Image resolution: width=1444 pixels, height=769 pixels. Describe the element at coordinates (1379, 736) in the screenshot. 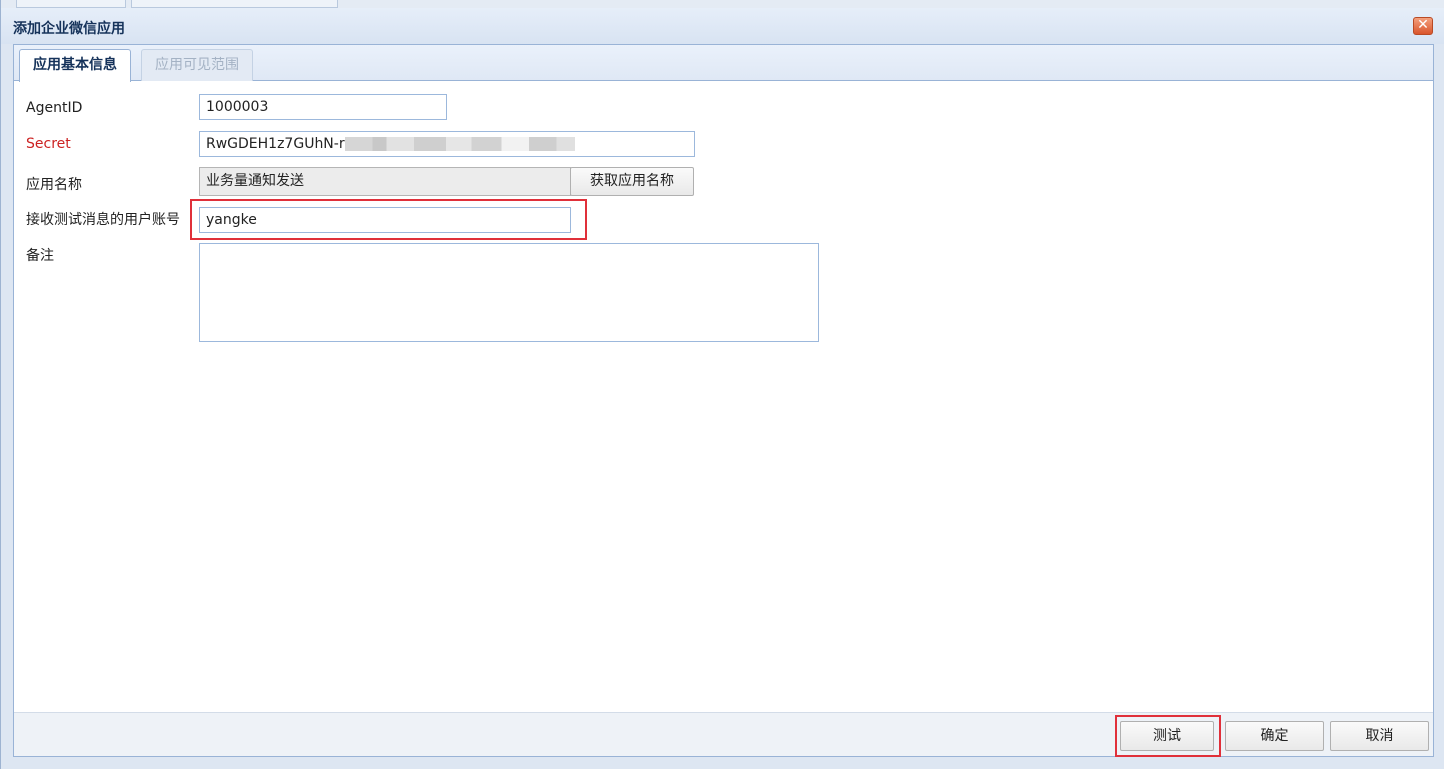

I see `cancel-button: 取消` at that location.